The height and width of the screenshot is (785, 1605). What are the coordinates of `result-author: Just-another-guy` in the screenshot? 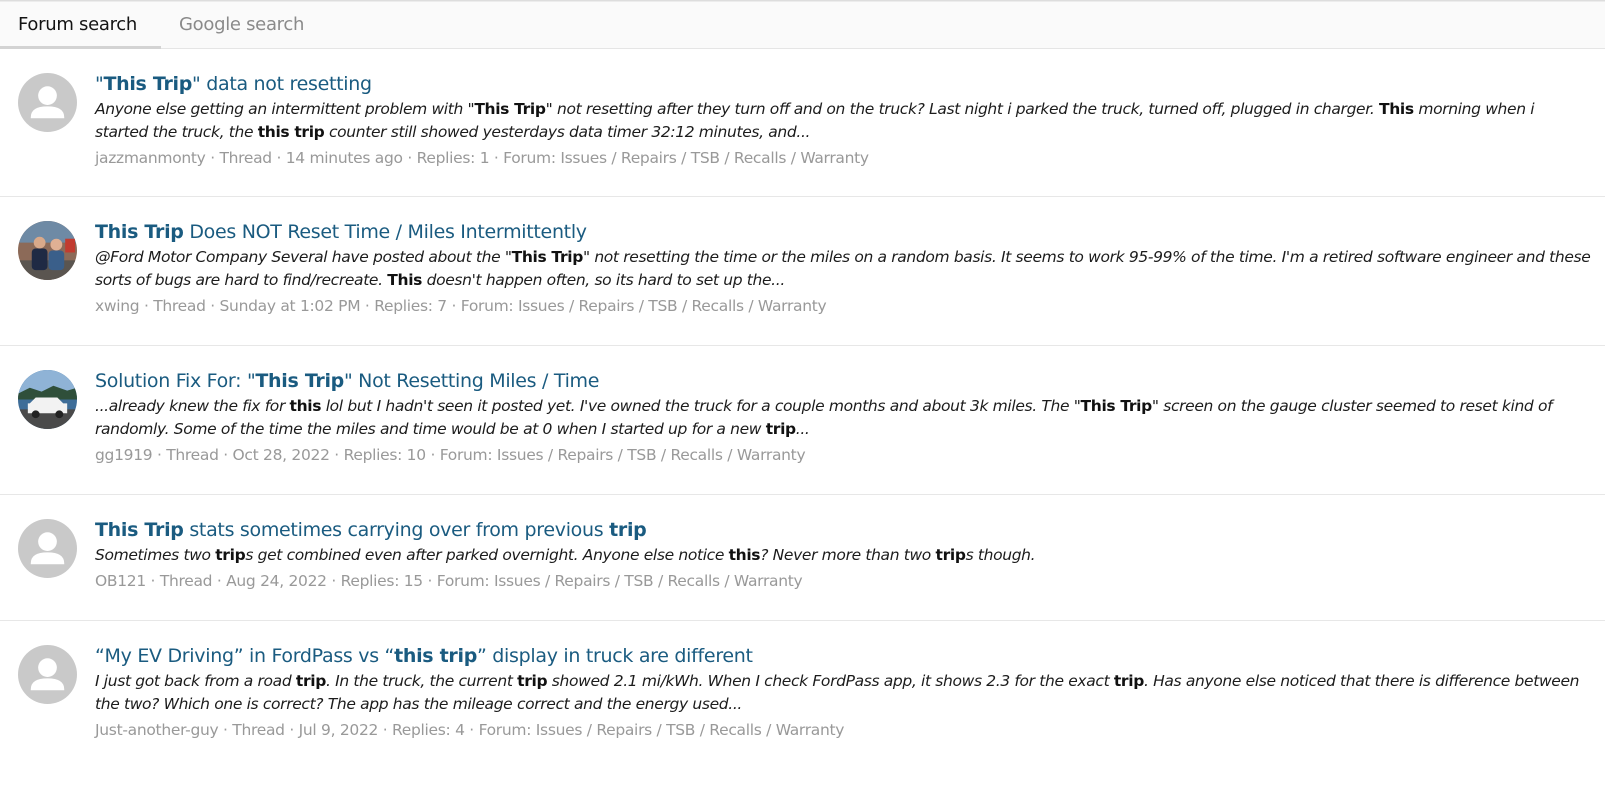 It's located at (157, 730).